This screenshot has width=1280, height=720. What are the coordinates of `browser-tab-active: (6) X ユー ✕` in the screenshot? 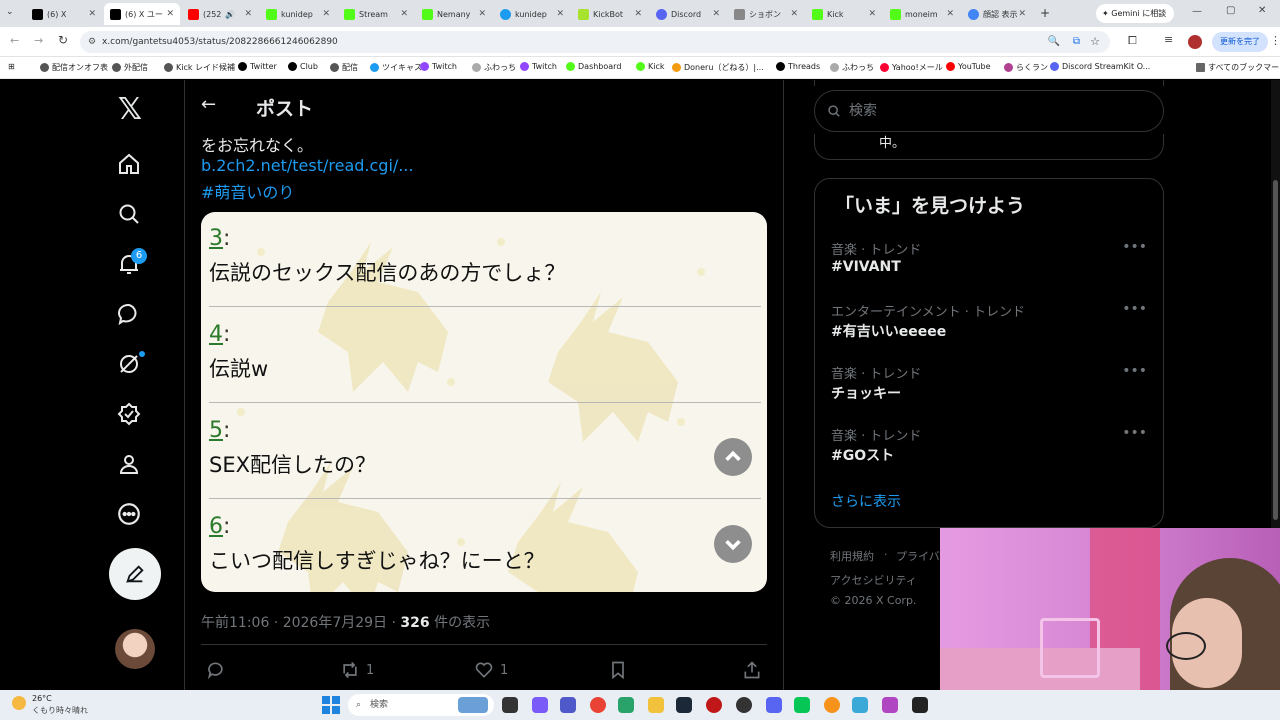 It's located at (142, 14).